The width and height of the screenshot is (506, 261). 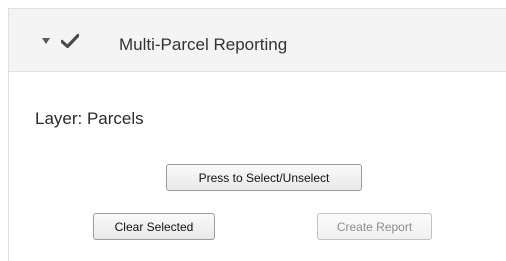 I want to click on select-unselect-button: Press to Select/Unselect, so click(x=264, y=177).